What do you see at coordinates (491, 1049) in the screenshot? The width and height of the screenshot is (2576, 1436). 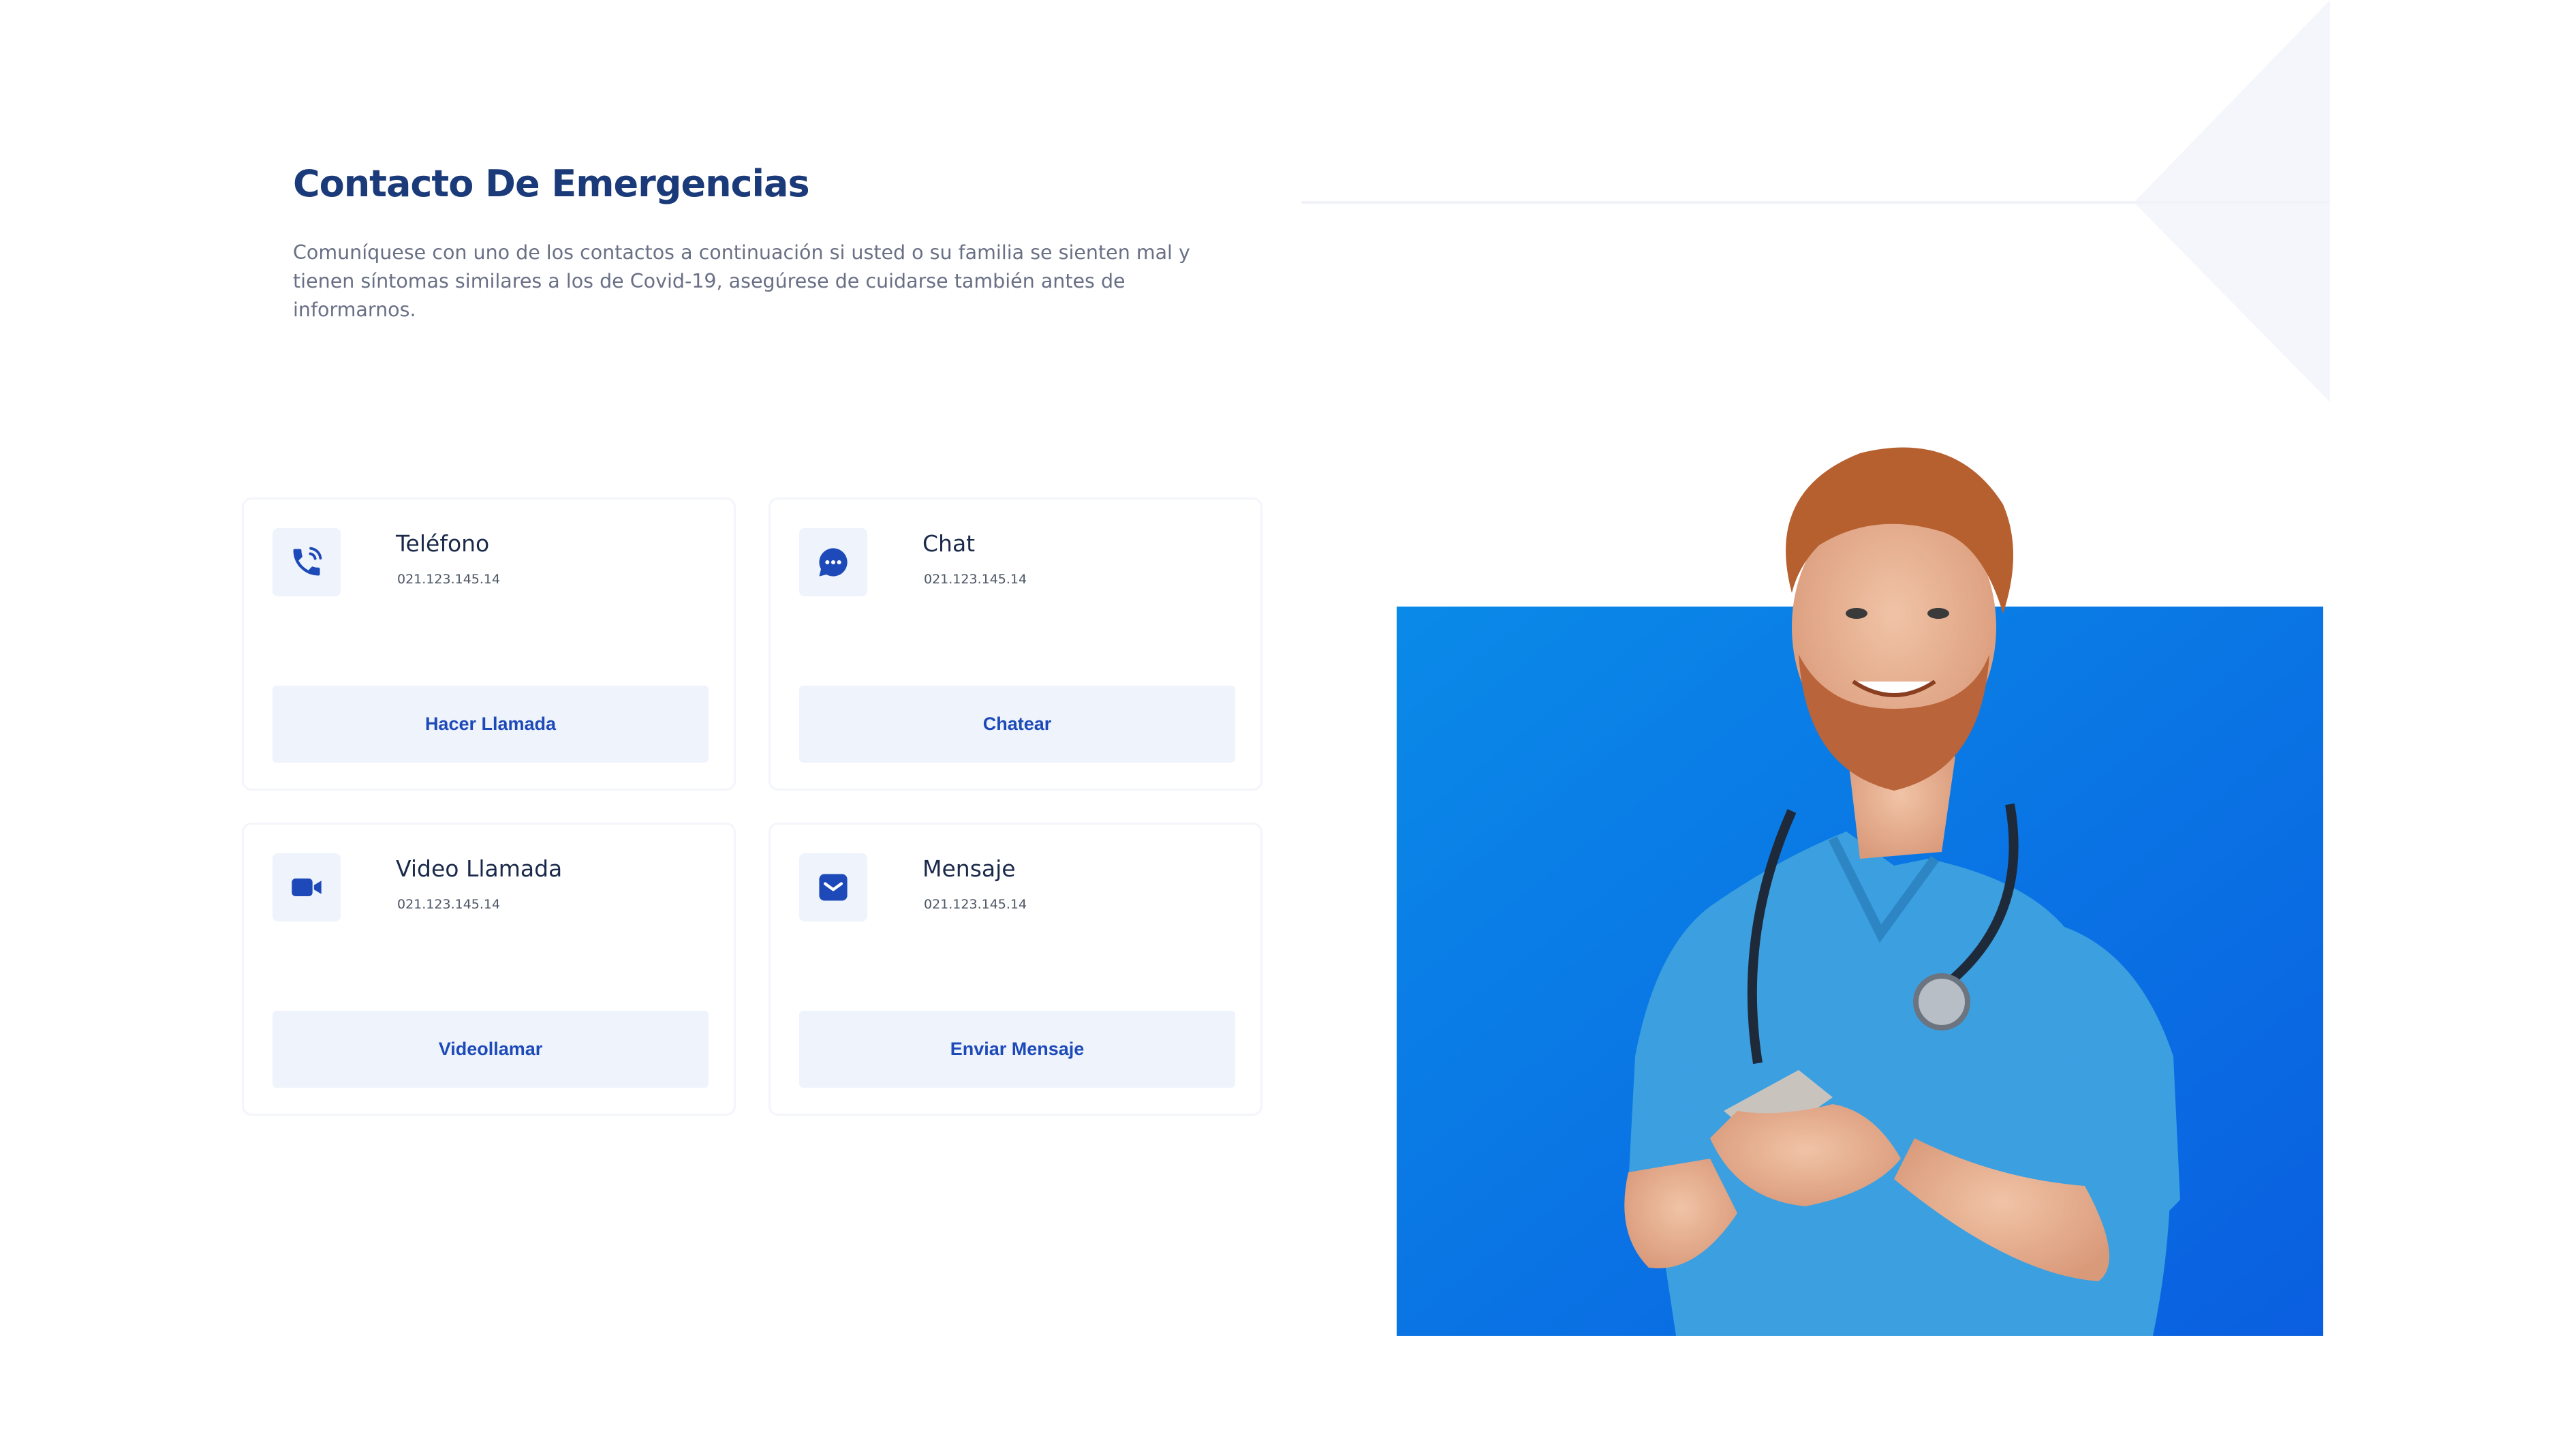 I see `video-call-button: Videollamar` at bounding box center [491, 1049].